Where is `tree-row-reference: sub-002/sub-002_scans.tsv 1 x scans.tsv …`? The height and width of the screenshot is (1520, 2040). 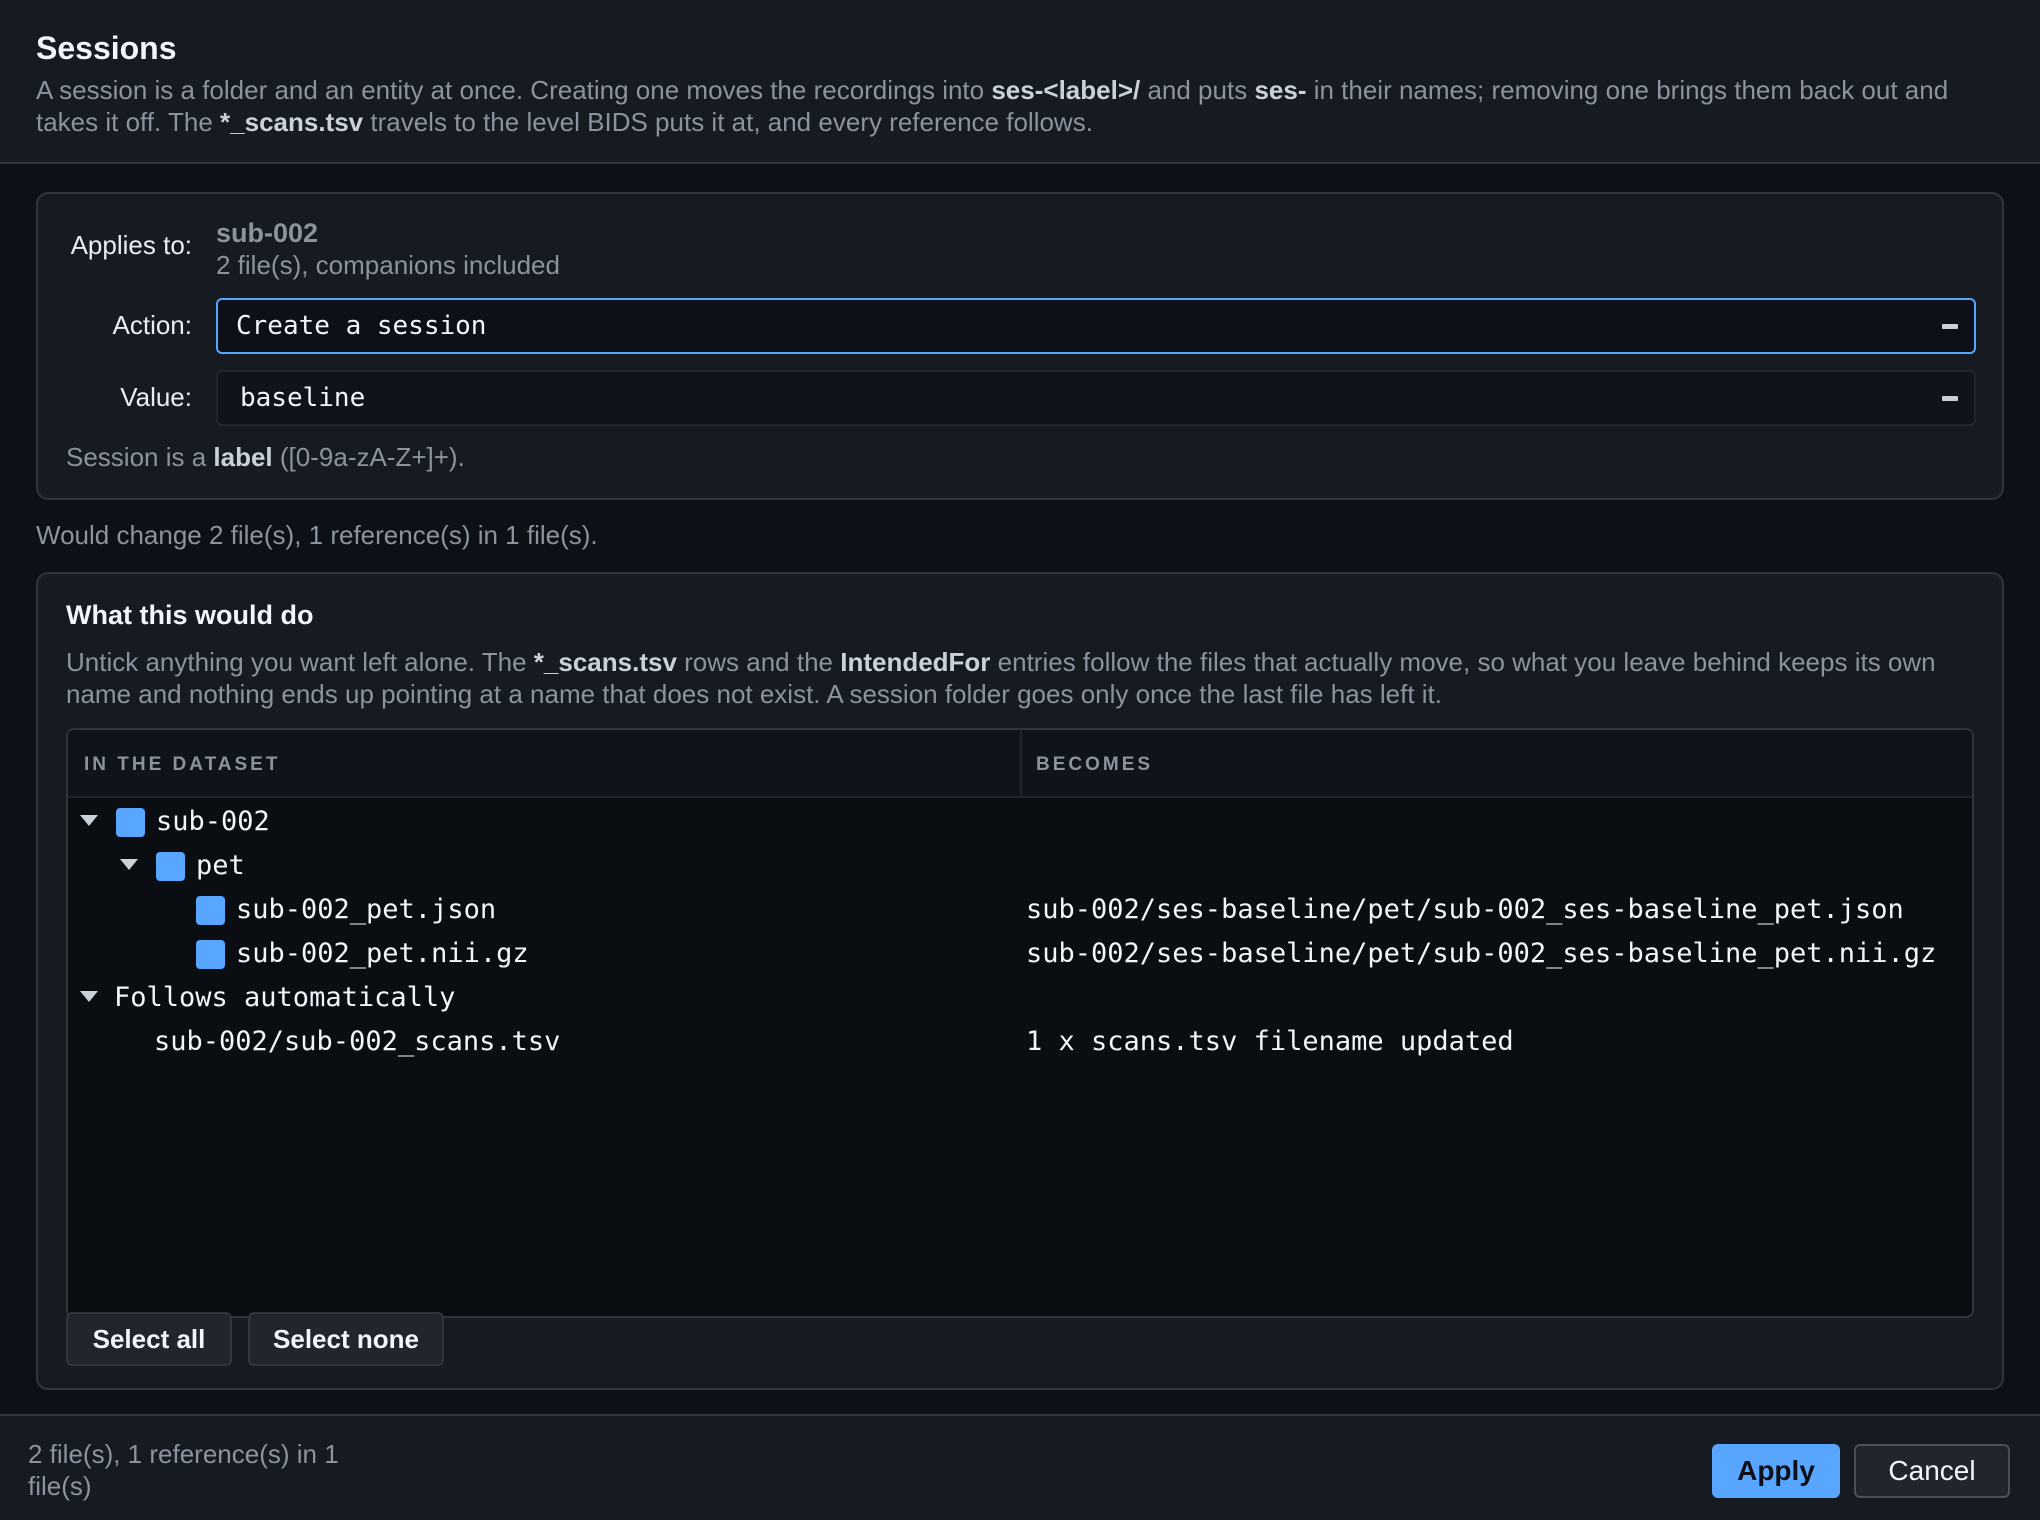
tree-row-reference: sub-002/sub-002_scans.tsv 1 x scans.tsv … is located at coordinates (1020, 1042).